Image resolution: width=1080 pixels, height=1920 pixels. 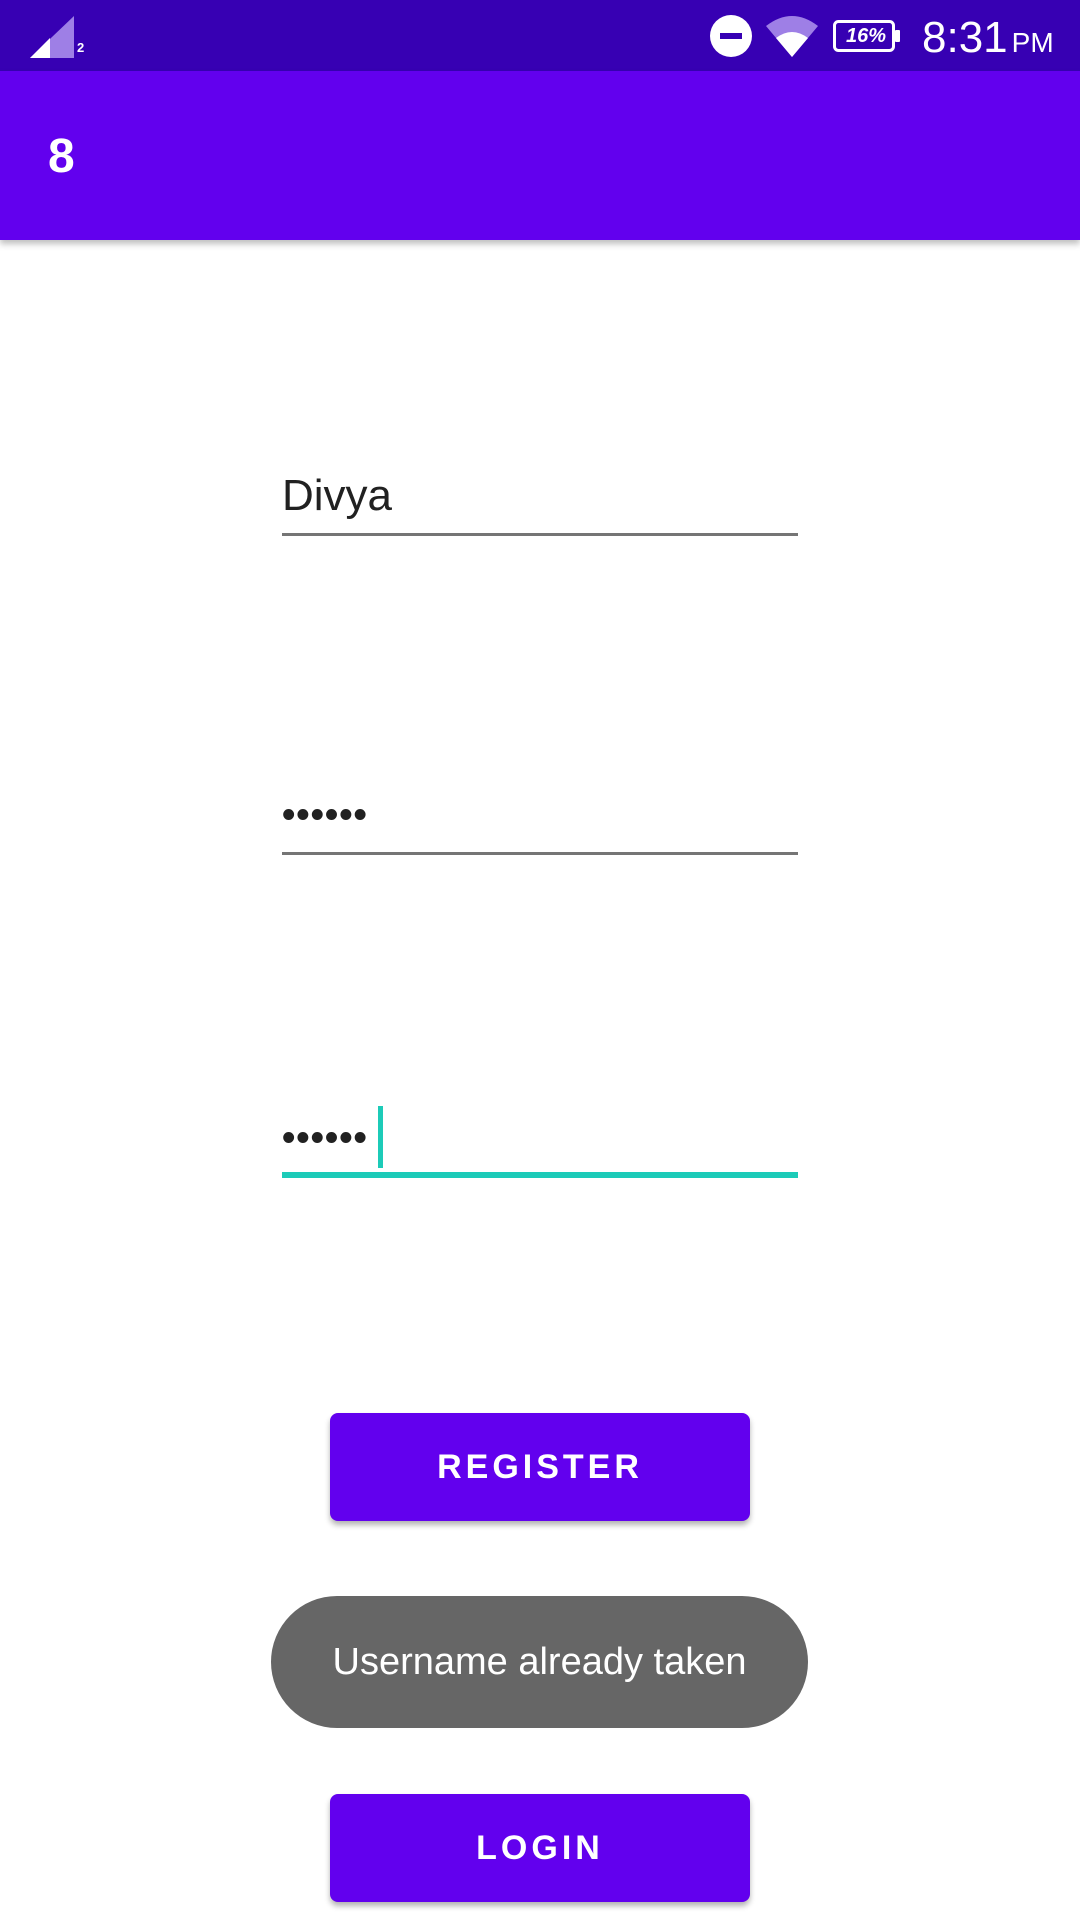 What do you see at coordinates (325, 1138) in the screenshot?
I see `confirm-password-value: ••••••` at bounding box center [325, 1138].